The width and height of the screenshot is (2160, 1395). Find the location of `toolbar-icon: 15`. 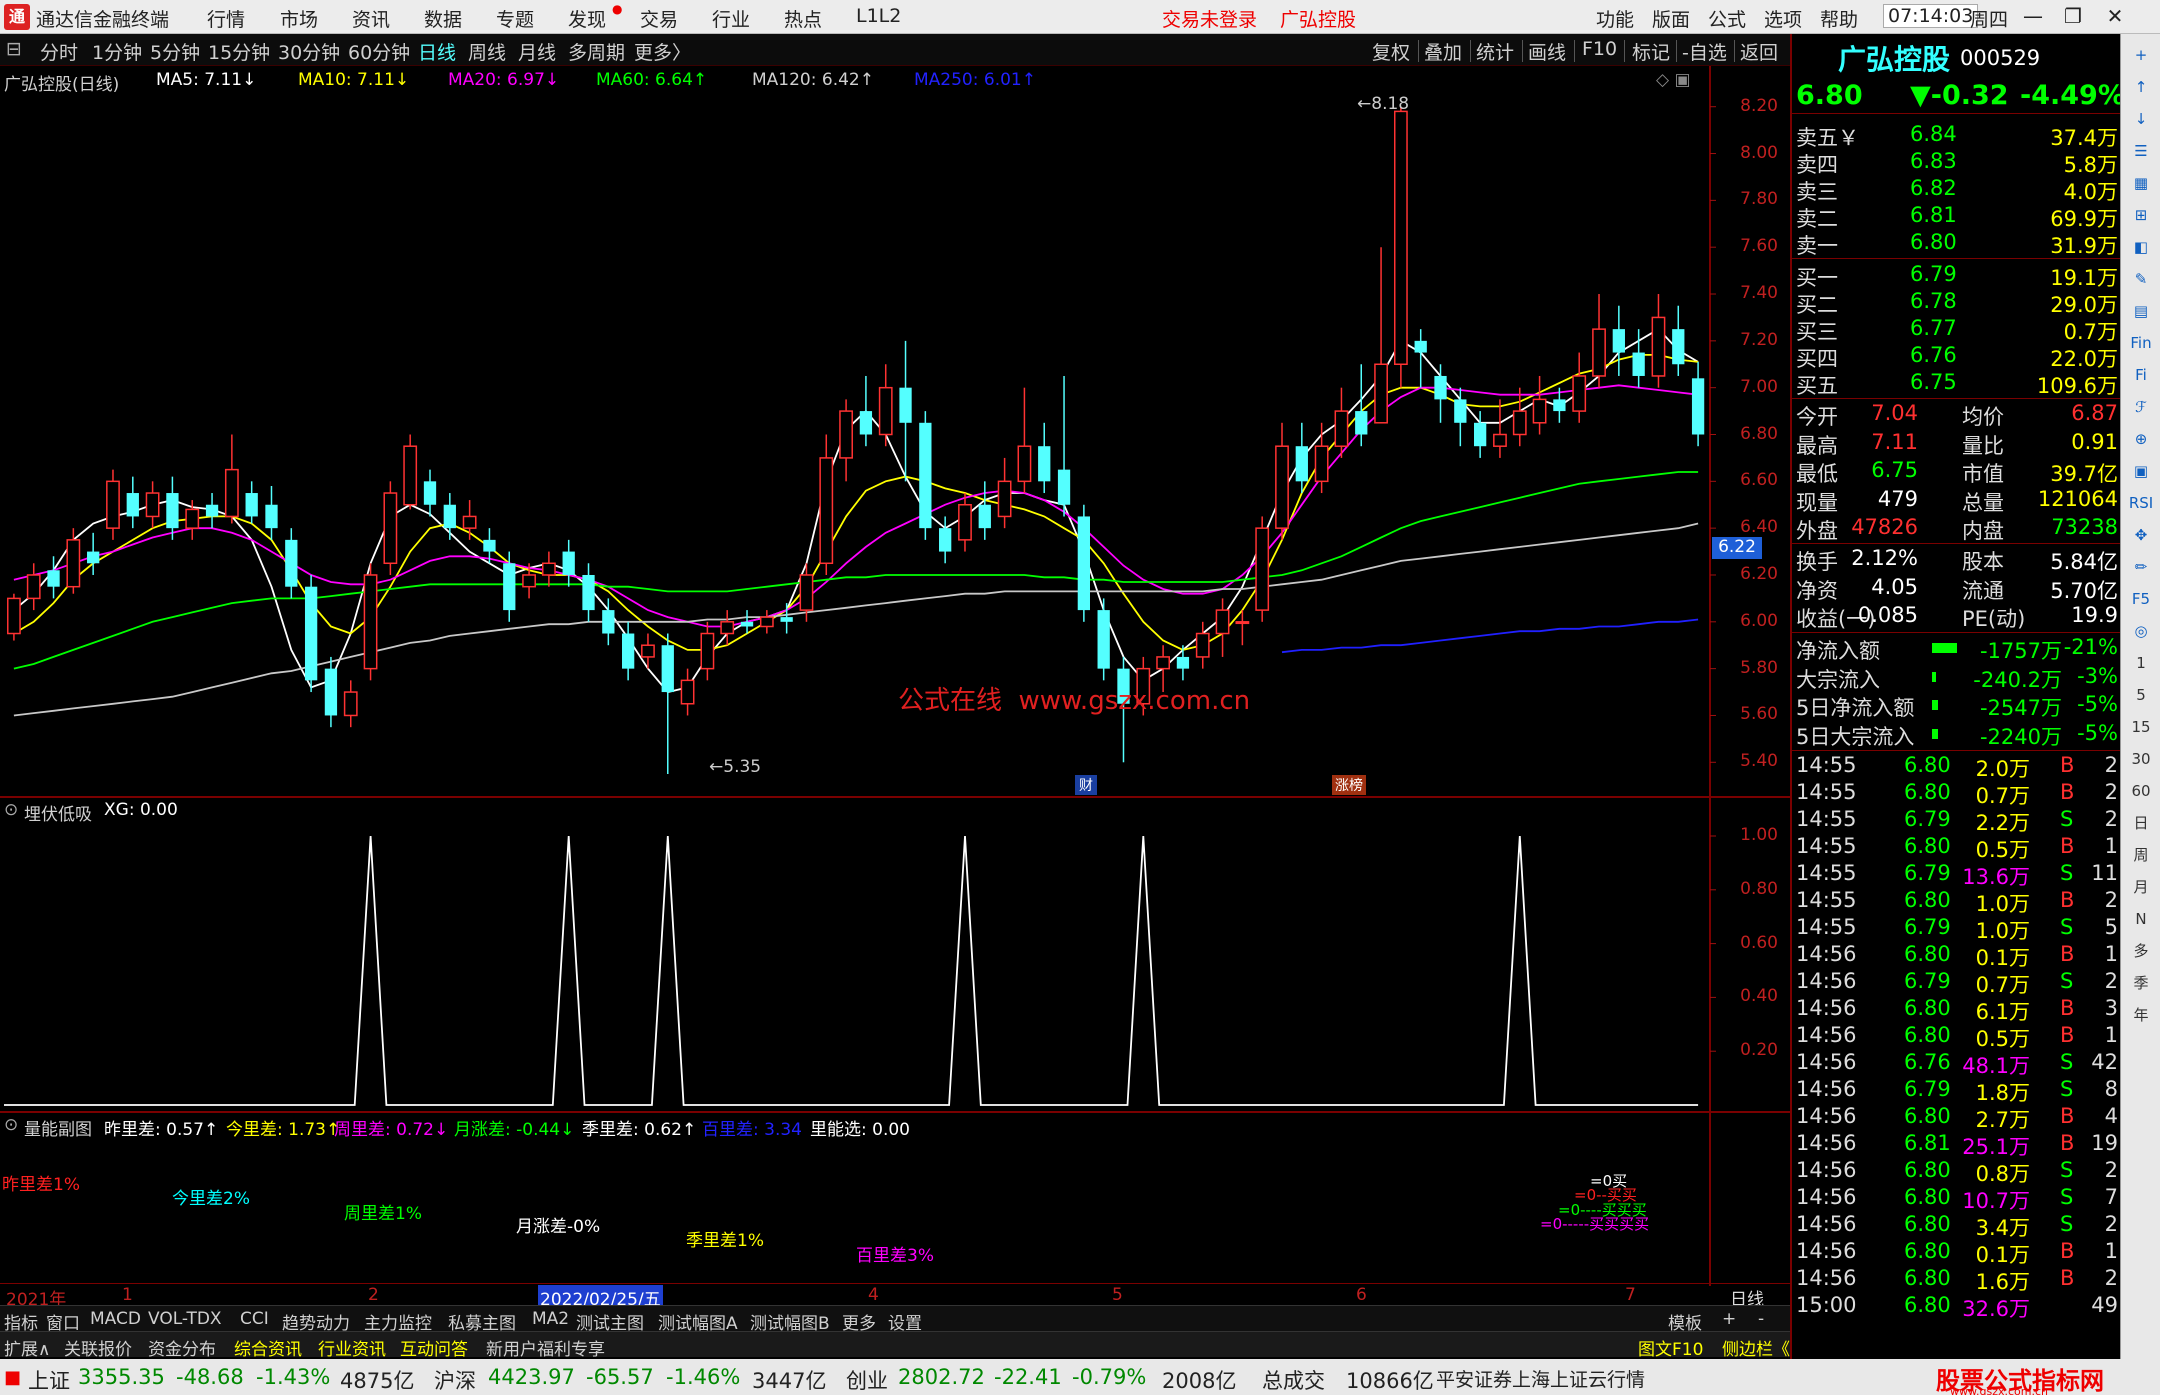

toolbar-icon: 15 is located at coordinates (2141, 727).